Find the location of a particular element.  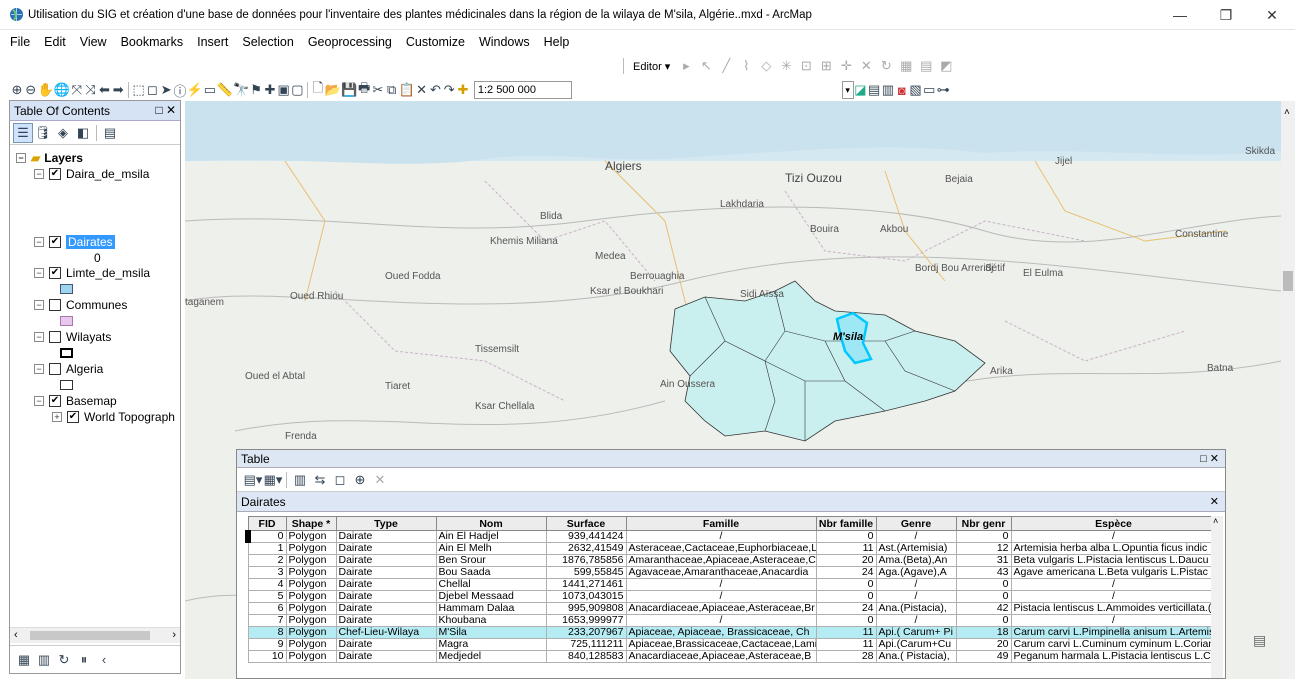

straight-segment-icon: ╱ is located at coordinates (726, 66).